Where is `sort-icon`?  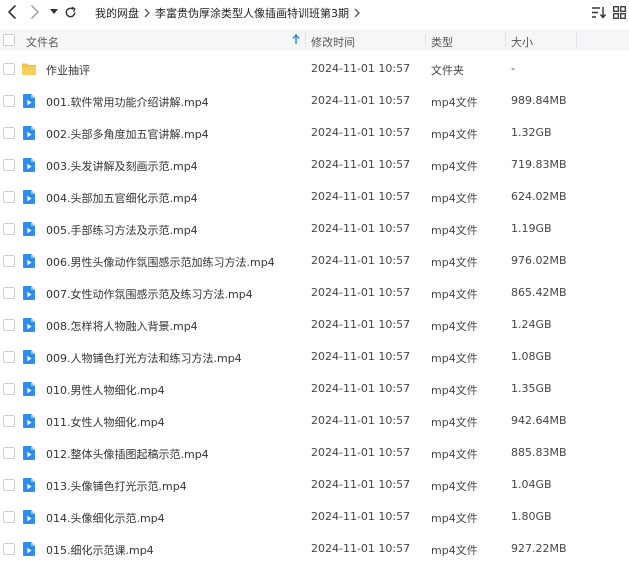
sort-icon is located at coordinates (598, 12).